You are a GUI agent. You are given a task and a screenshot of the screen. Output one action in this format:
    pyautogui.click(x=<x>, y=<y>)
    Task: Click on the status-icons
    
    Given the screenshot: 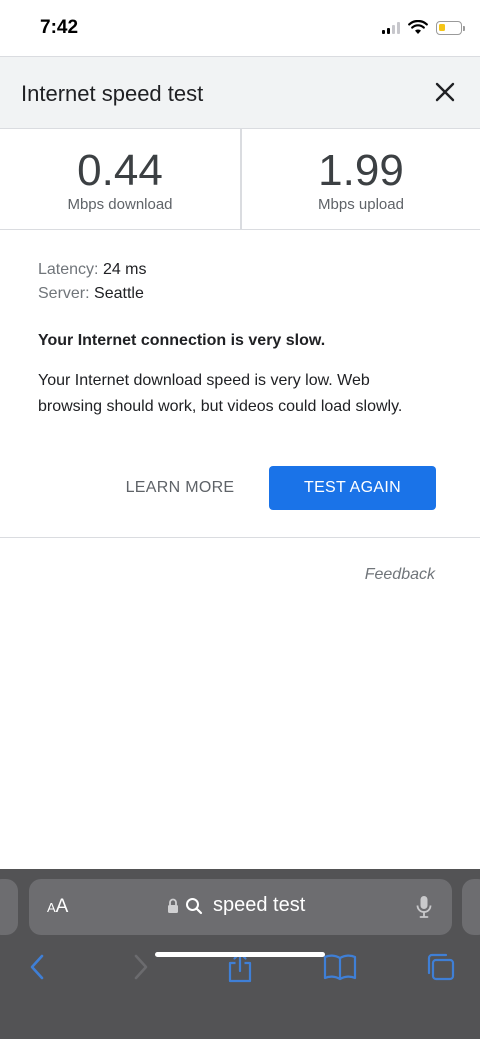 What is the action you would take?
    pyautogui.click(x=423, y=27)
    